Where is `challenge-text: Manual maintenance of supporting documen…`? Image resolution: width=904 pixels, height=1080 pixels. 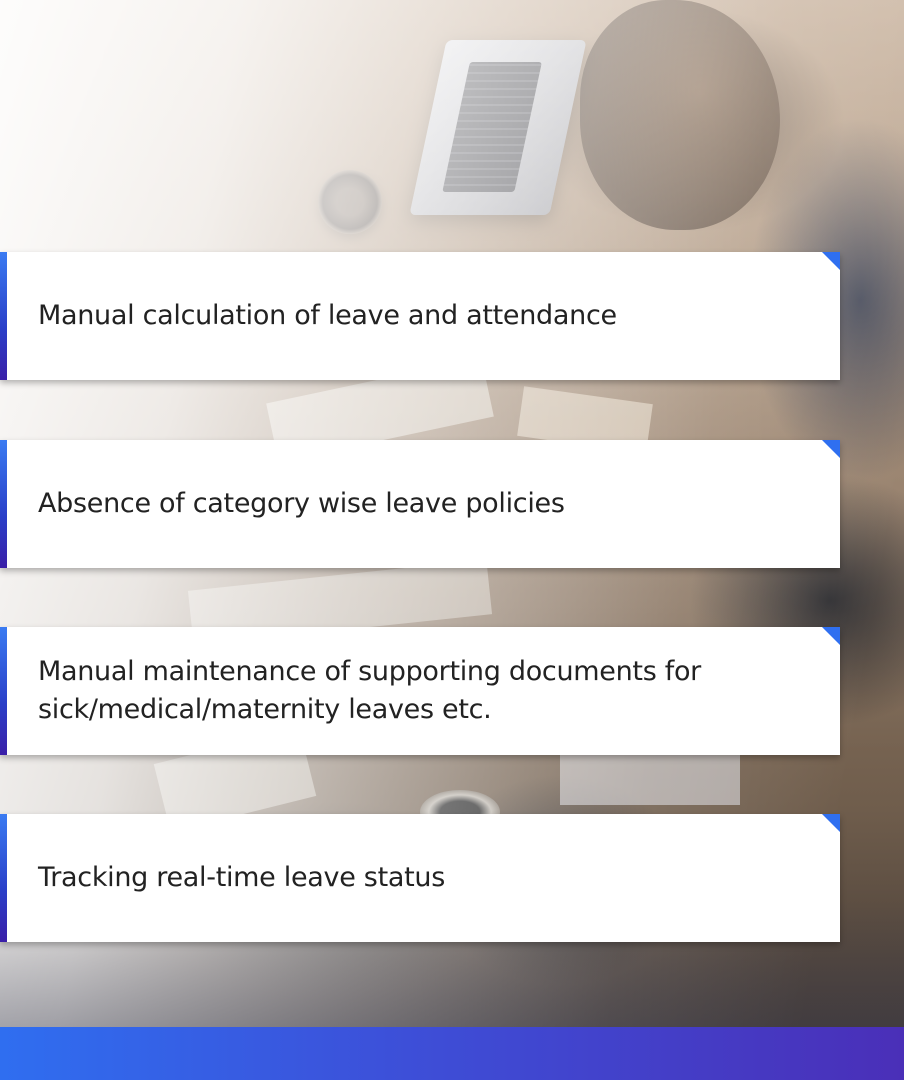
challenge-text: Manual maintenance of supporting documen… is located at coordinates (369, 690).